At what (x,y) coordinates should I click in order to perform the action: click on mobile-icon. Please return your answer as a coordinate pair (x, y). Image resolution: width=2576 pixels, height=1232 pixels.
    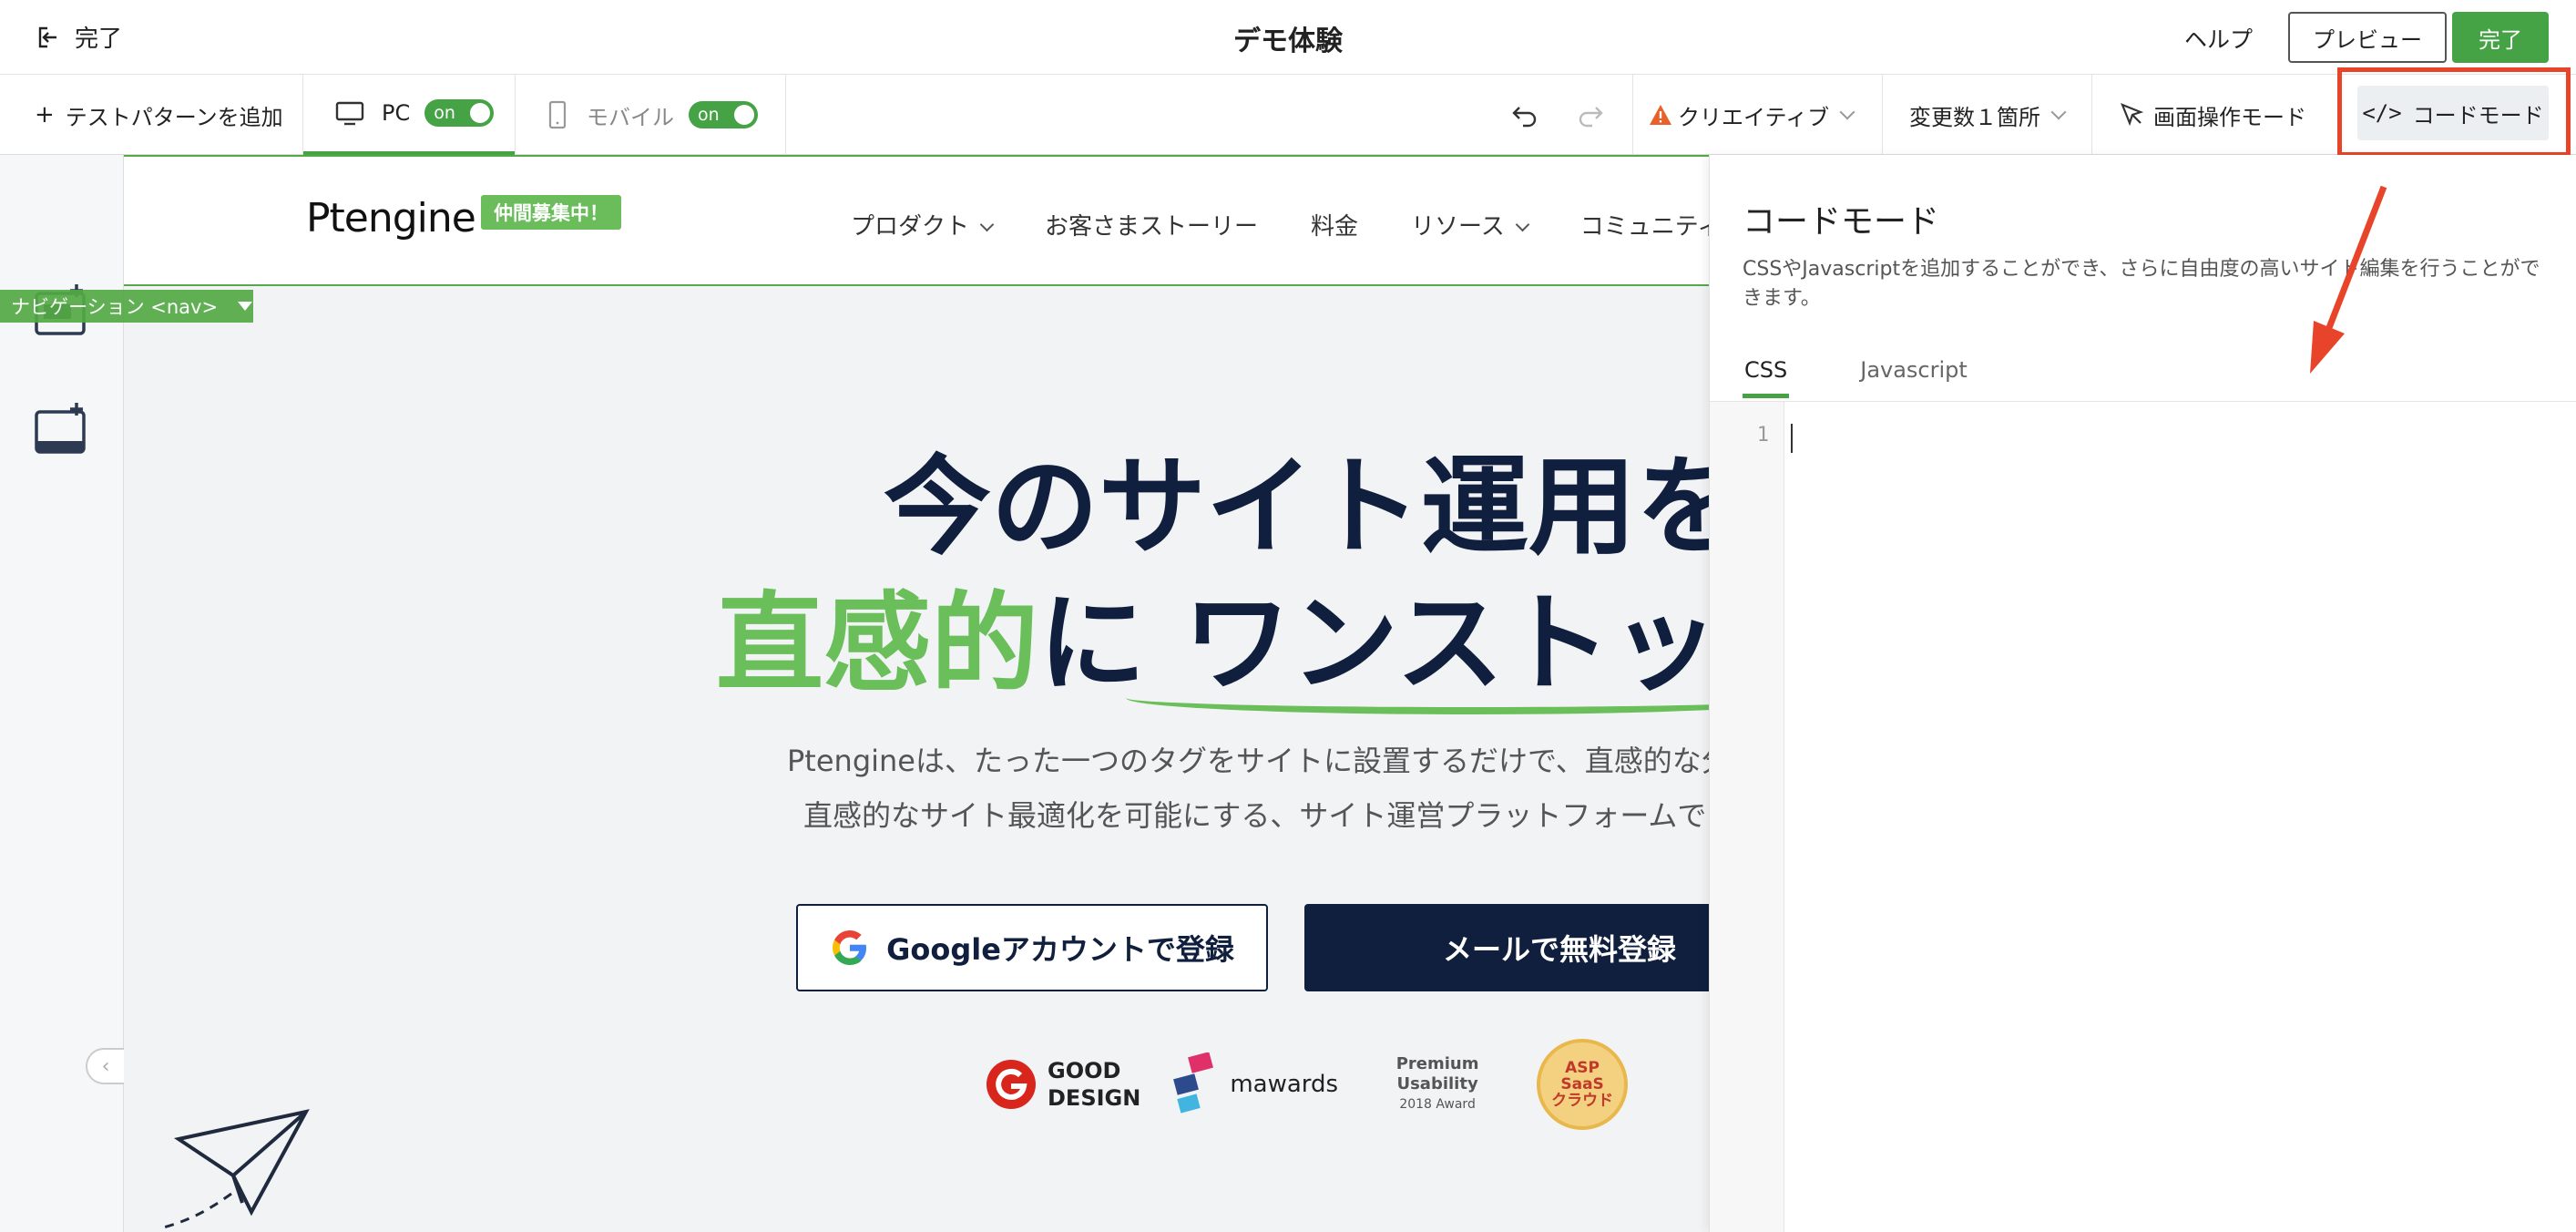
    Looking at the image, I should click on (557, 114).